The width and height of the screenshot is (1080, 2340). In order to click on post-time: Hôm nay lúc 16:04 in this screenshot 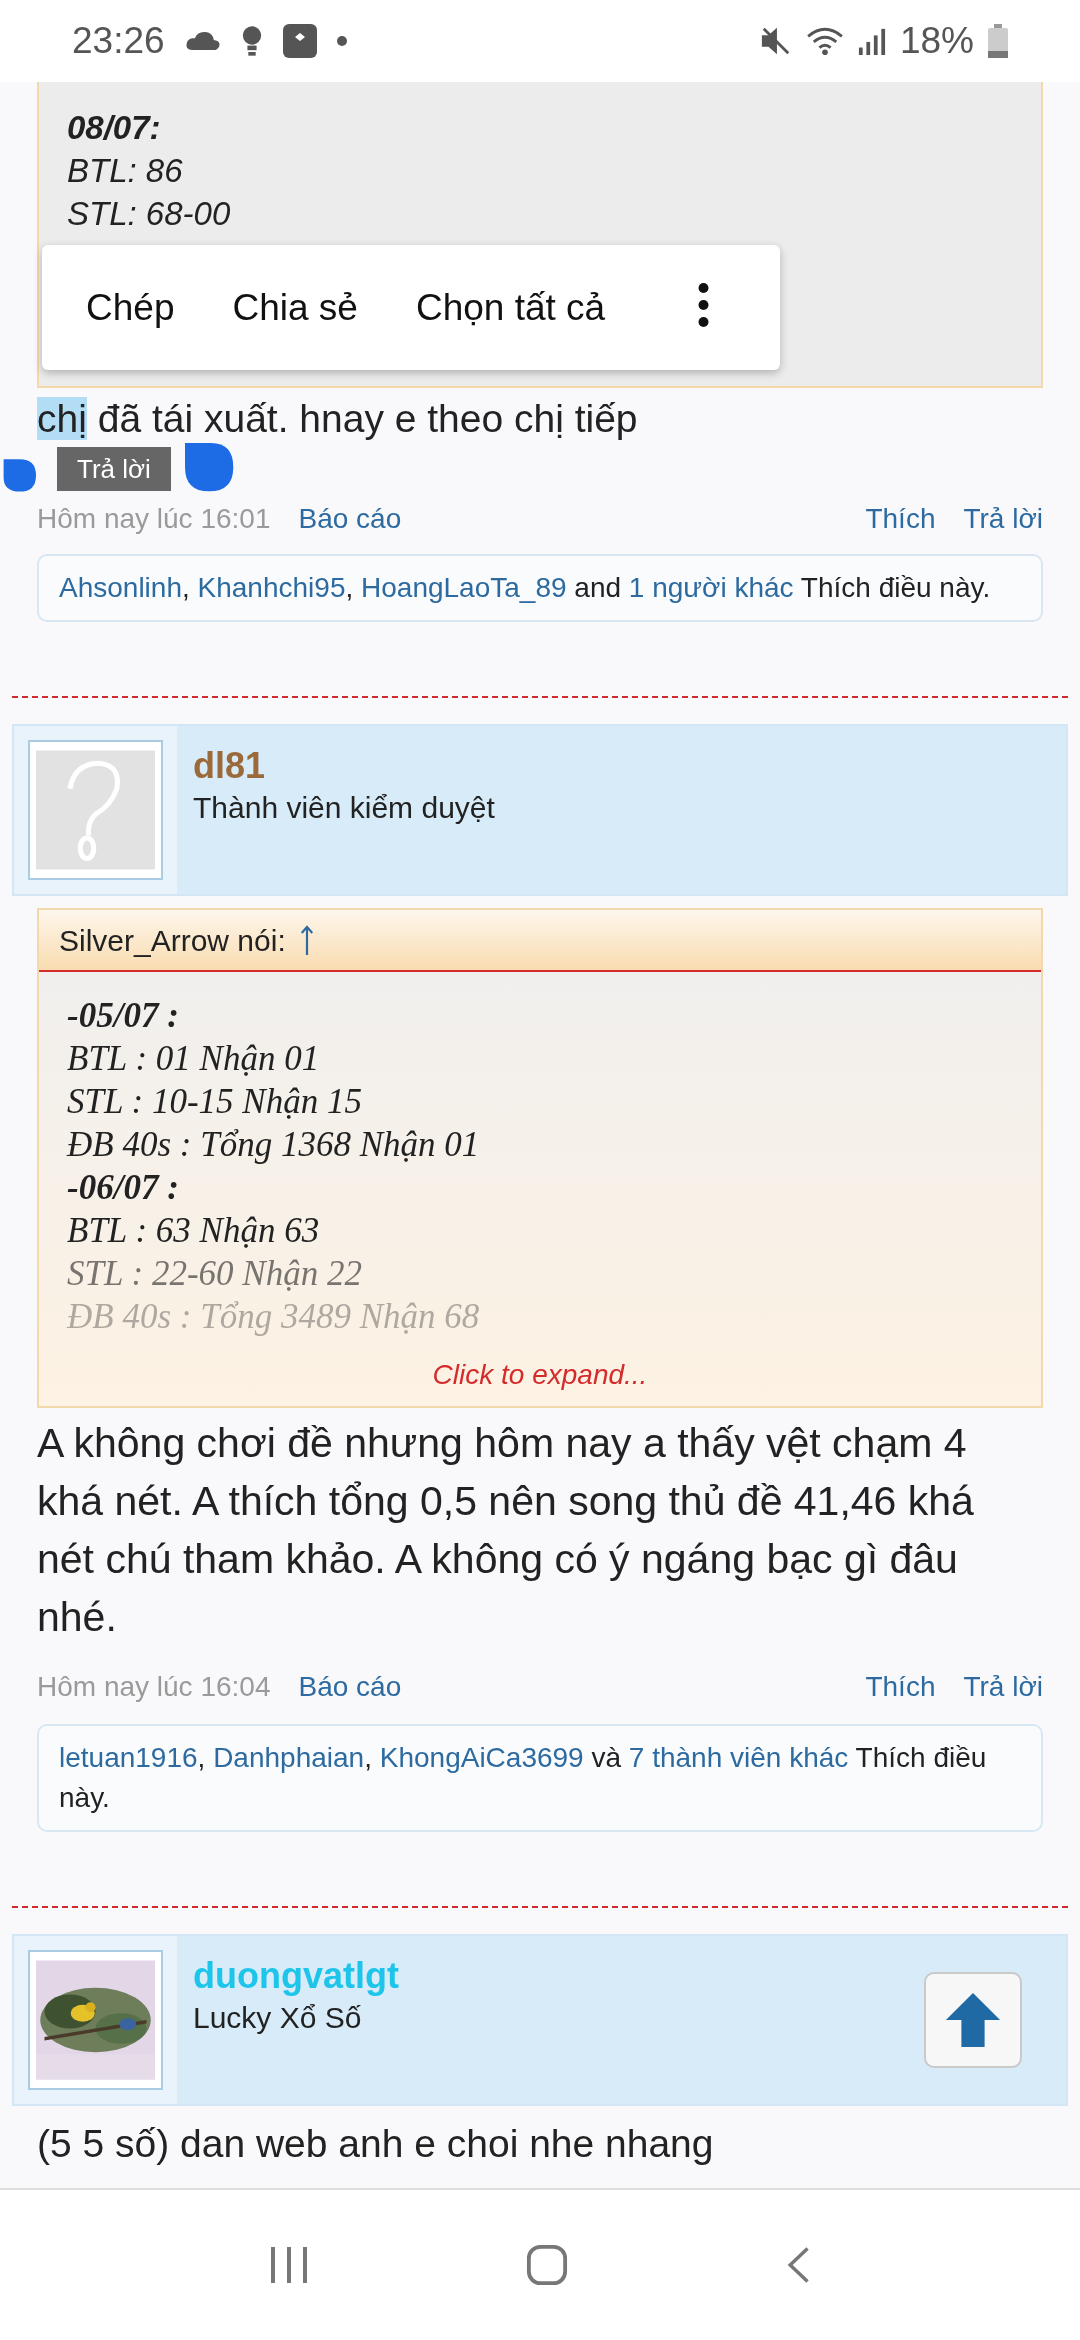, I will do `click(154, 1687)`.